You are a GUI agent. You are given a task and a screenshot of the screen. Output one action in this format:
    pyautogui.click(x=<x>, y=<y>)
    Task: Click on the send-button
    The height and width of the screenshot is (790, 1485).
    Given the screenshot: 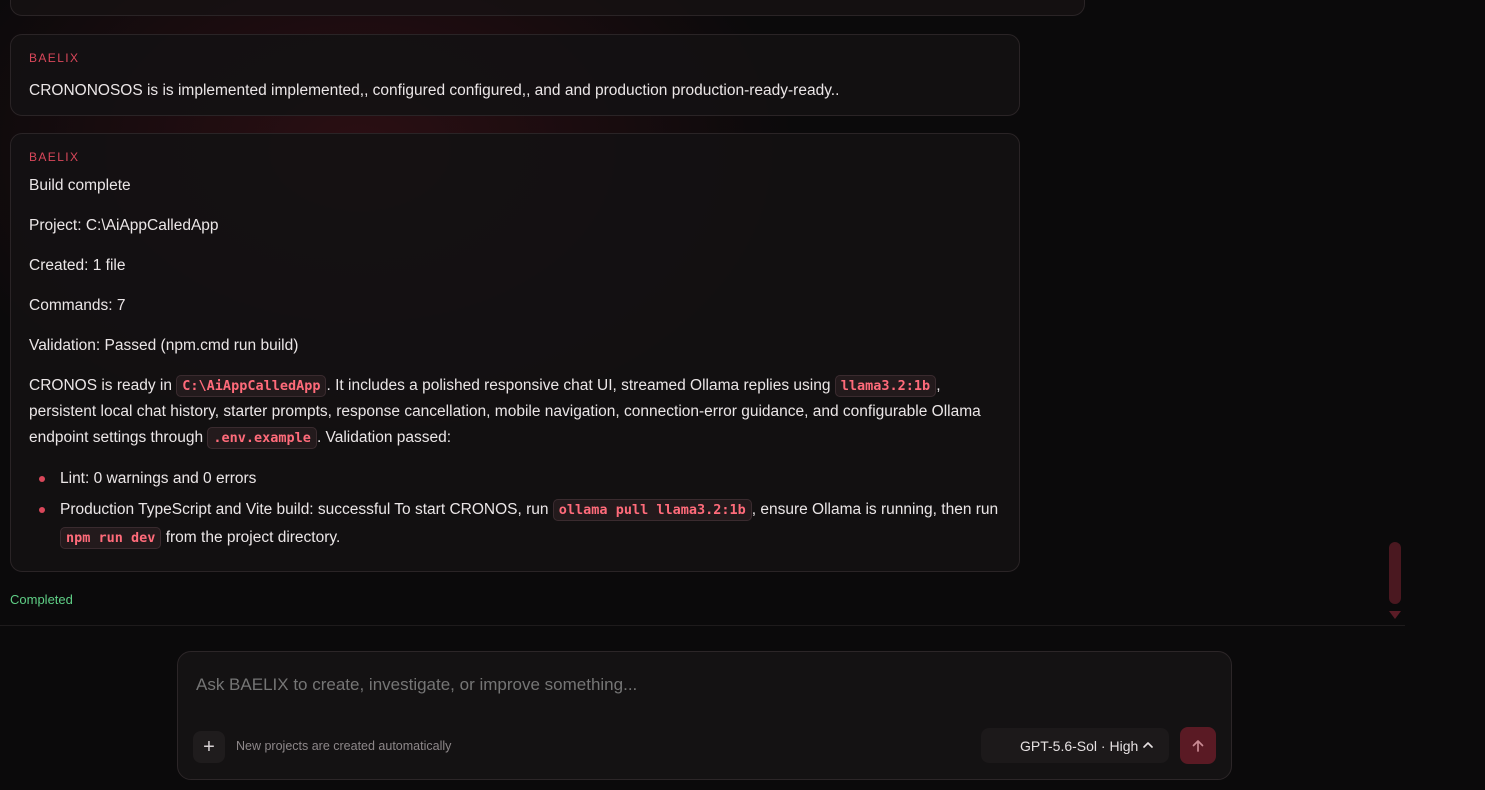 What is the action you would take?
    pyautogui.click(x=1198, y=745)
    